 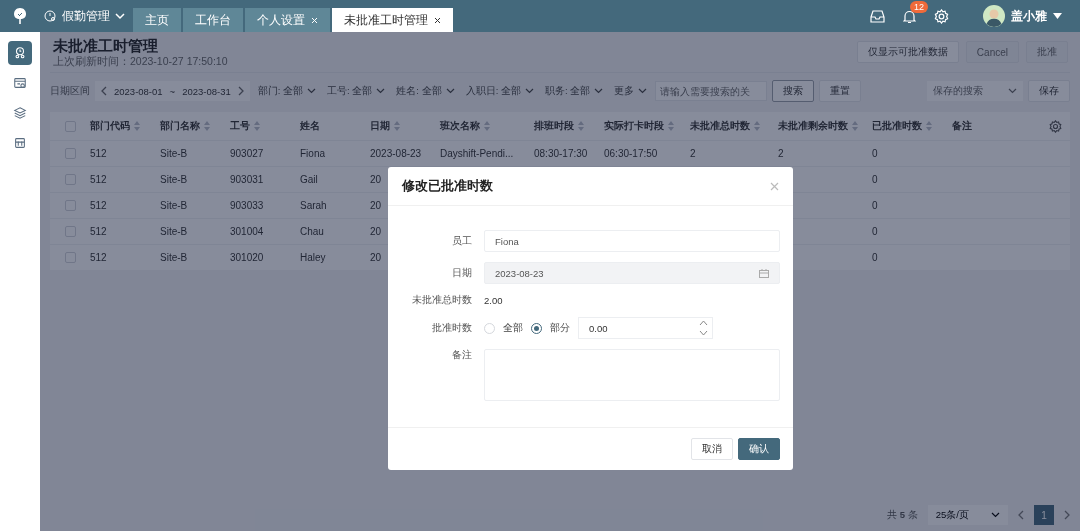 What do you see at coordinates (172, 91) in the screenshot?
I see `date-range-field: 2023-08-01 ~ 2023-08-31` at bounding box center [172, 91].